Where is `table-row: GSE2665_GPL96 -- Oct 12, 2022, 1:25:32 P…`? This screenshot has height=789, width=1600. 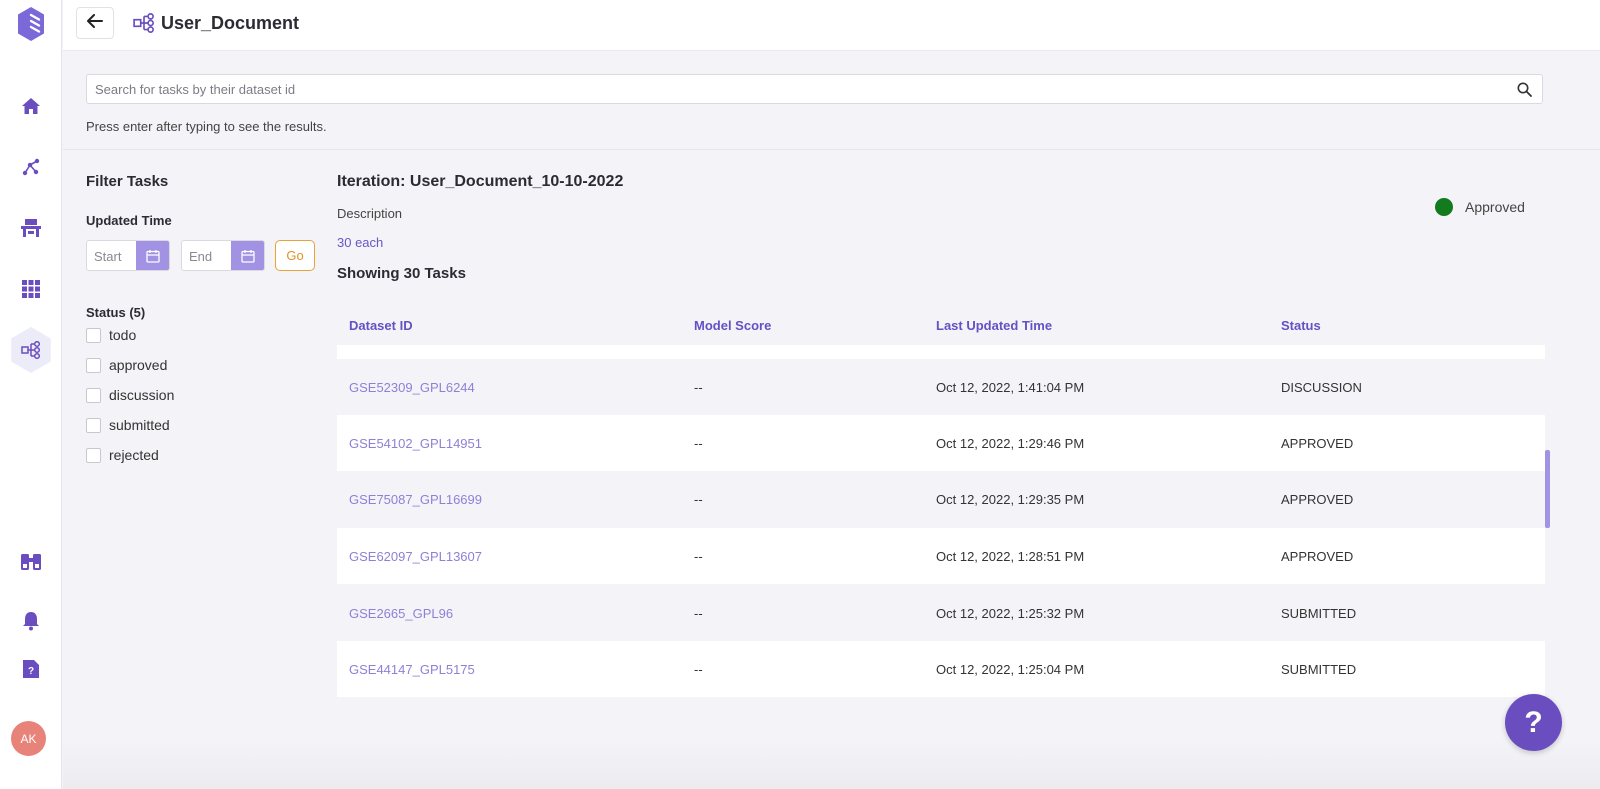 table-row: GSE2665_GPL96 -- Oct 12, 2022, 1:25:32 P… is located at coordinates (941, 613).